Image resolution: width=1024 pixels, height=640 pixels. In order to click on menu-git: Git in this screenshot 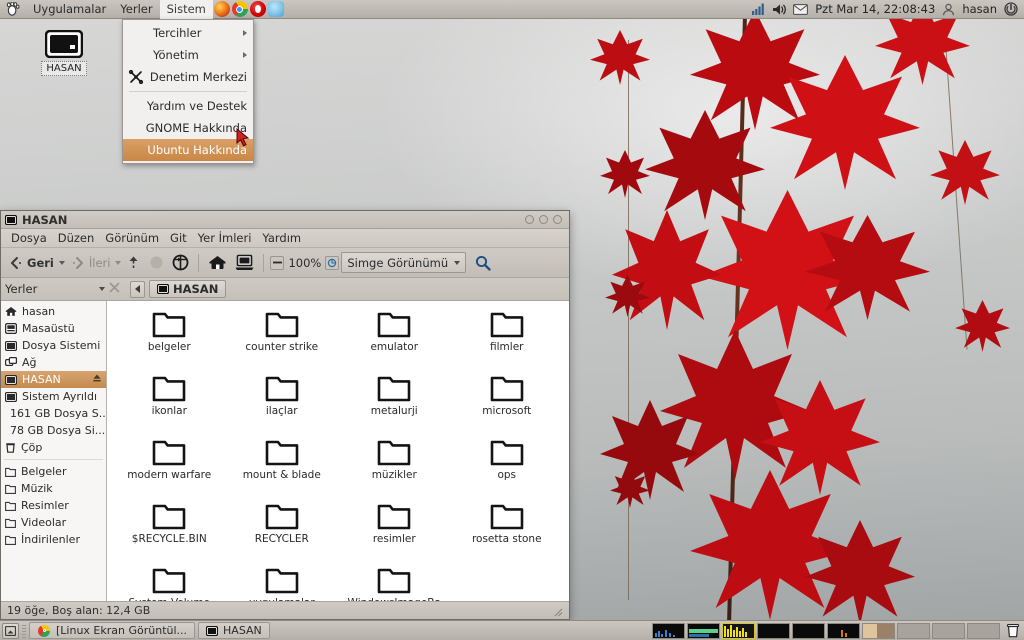, I will do `click(178, 238)`.